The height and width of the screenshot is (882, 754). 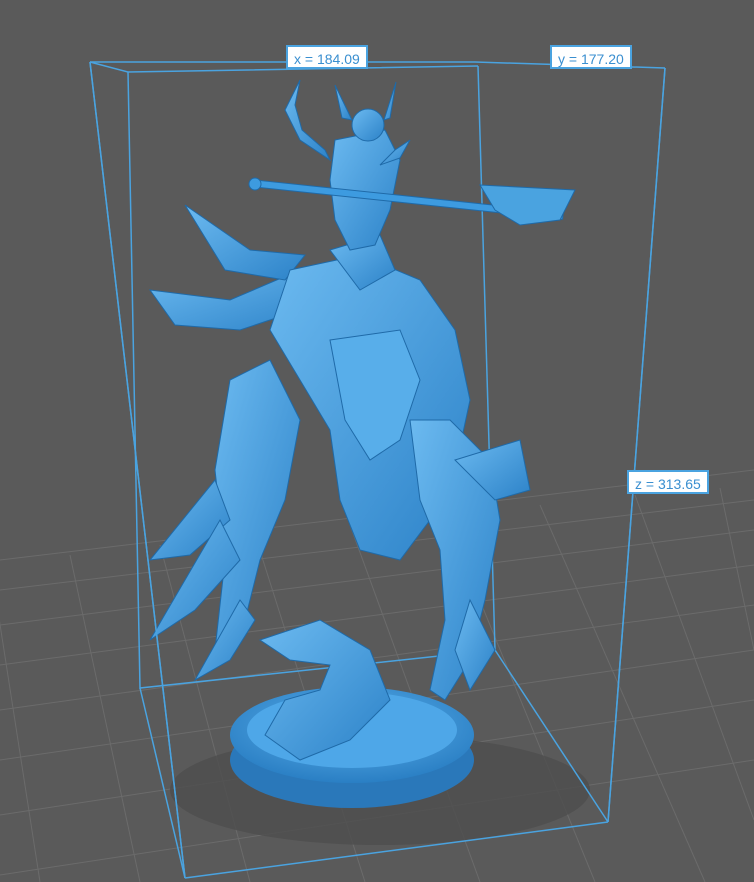 What do you see at coordinates (591, 57) in the screenshot?
I see `dimension-y-label: y = 177.20` at bounding box center [591, 57].